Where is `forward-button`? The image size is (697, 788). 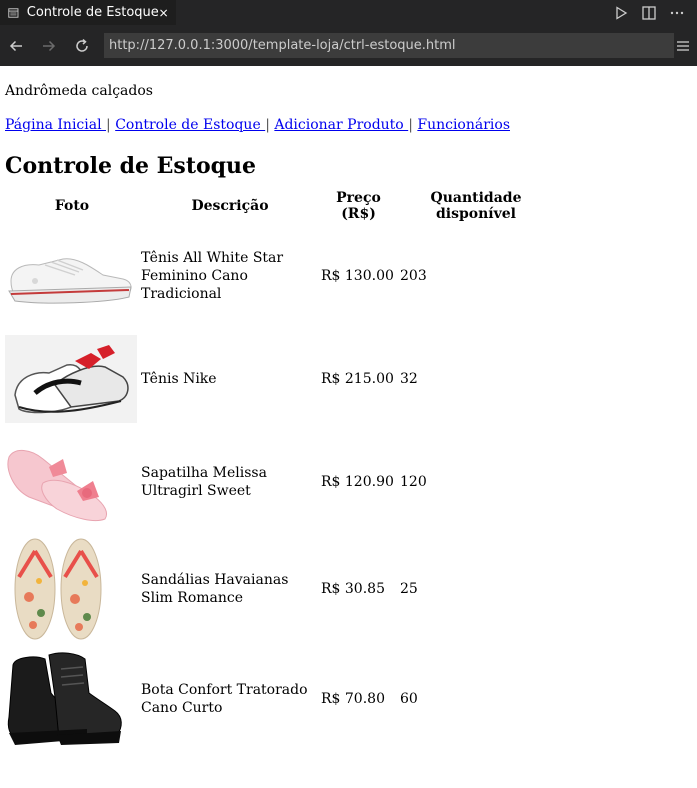 forward-button is located at coordinates (49, 46).